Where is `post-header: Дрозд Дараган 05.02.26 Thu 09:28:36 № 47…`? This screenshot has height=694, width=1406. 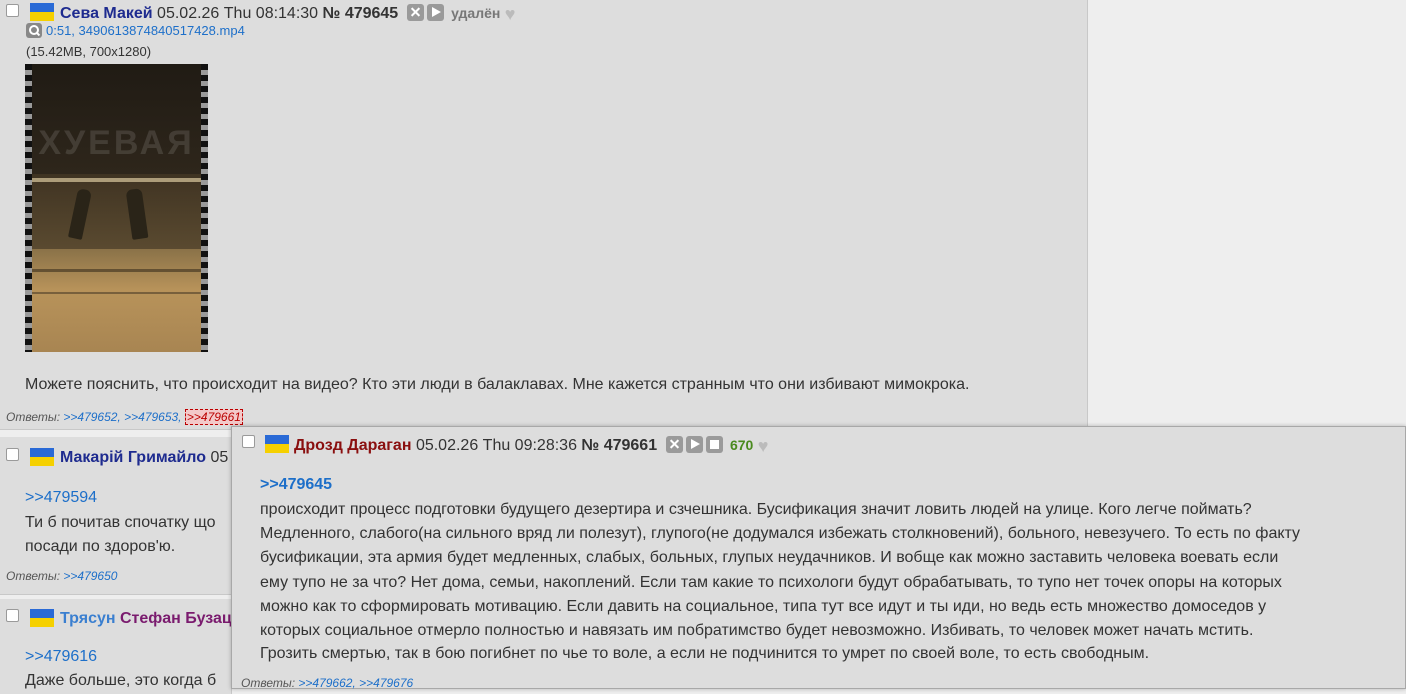 post-header: Дрозд Дараган 05.02.26 Thu 09:28:36 № 47… is located at coordinates (531, 445).